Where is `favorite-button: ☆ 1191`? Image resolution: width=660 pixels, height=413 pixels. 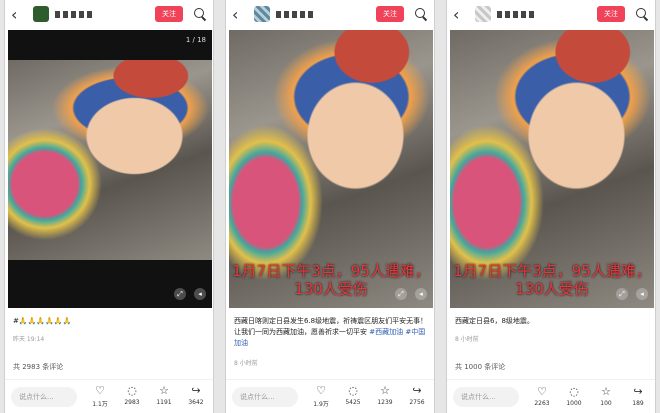
favorite-button: ☆ 1191 is located at coordinates (164, 396).